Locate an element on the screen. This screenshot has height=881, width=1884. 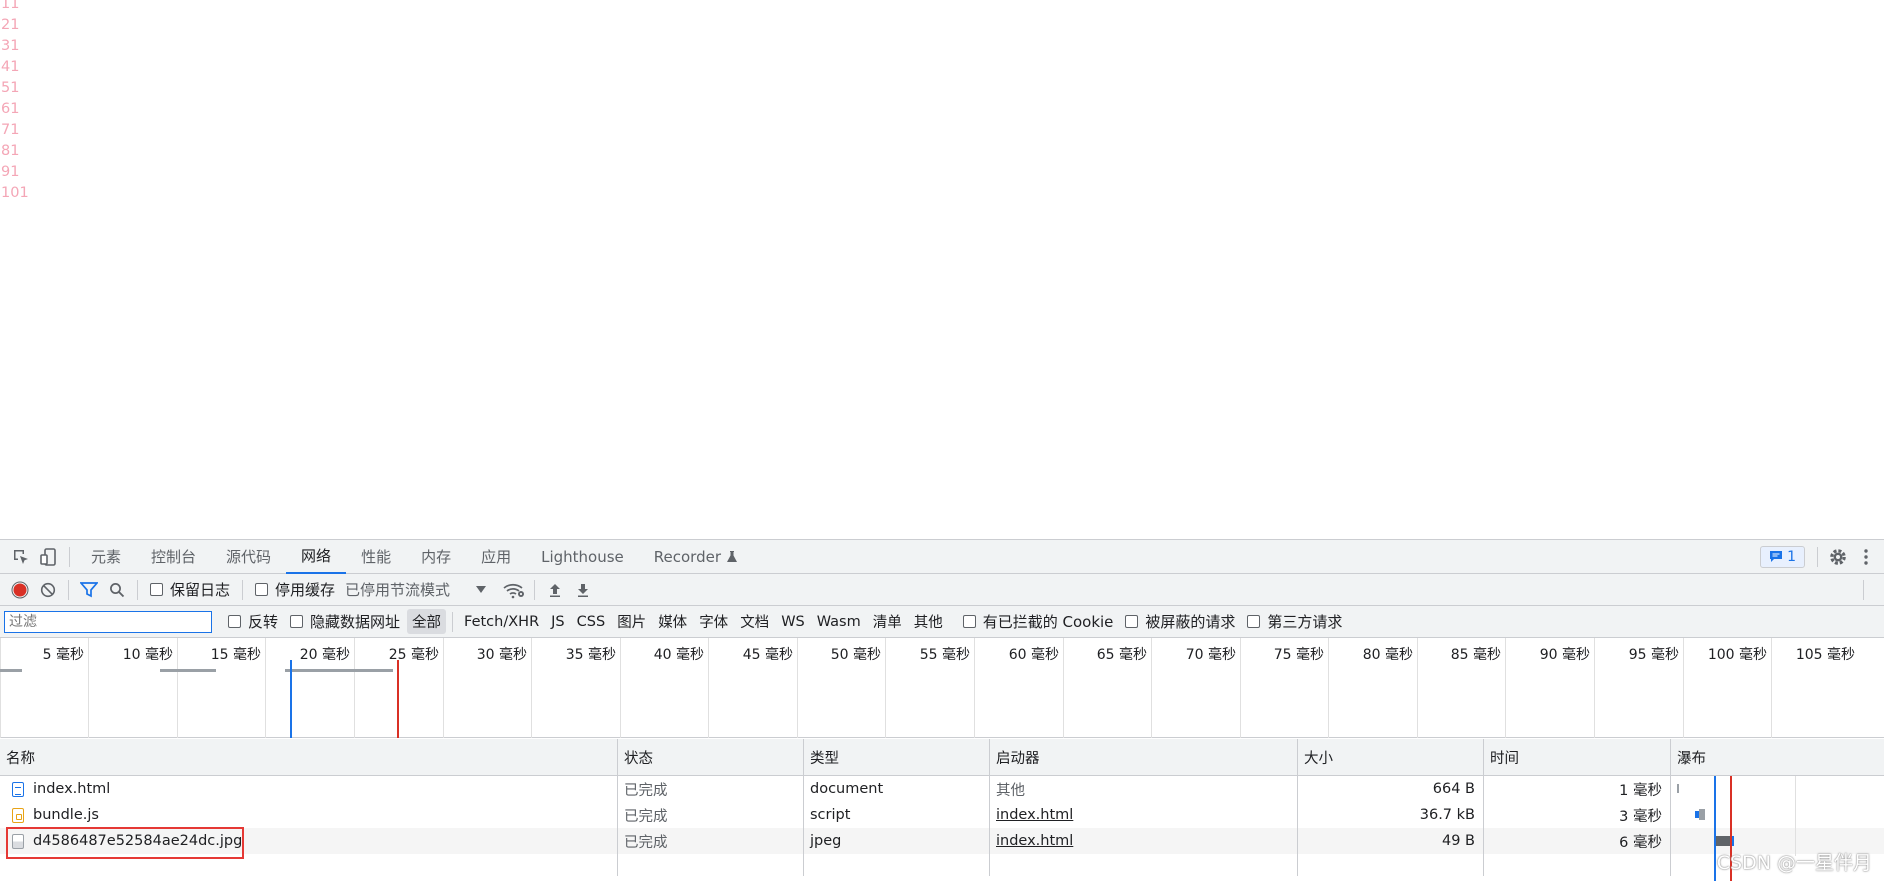
record-icon is located at coordinates (20, 590).